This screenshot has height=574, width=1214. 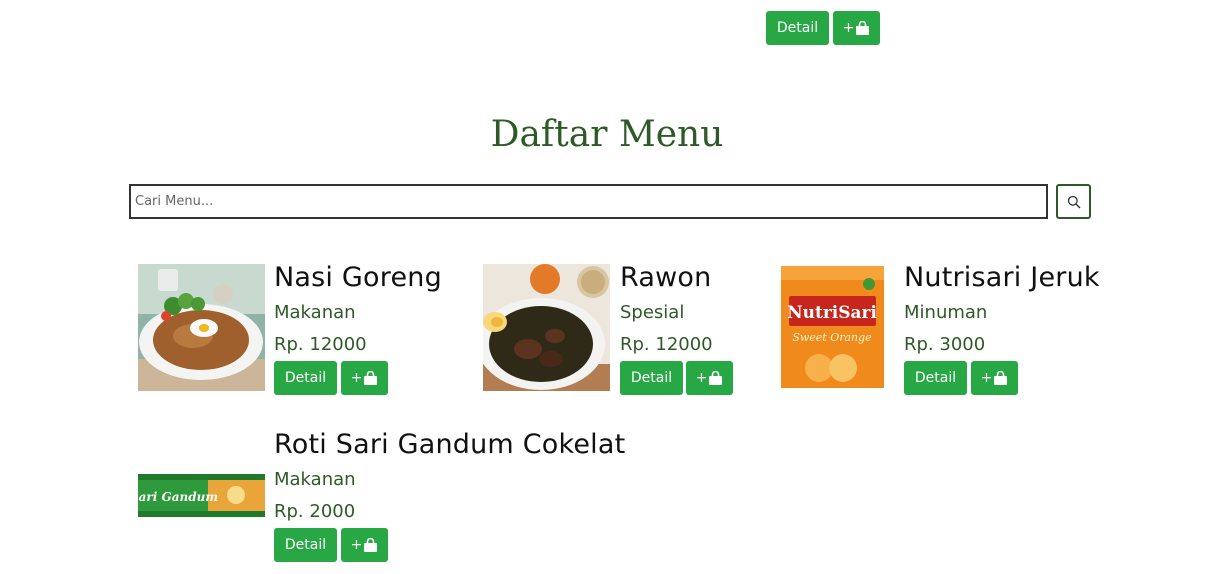 What do you see at coordinates (832, 313) in the screenshot?
I see `nutrisari-brand-text: NutriSari` at bounding box center [832, 313].